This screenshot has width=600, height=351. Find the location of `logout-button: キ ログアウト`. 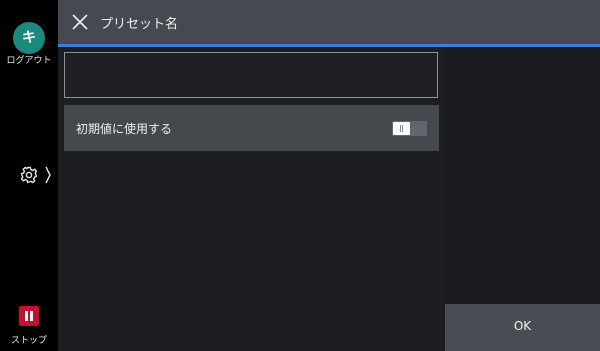

logout-button: キ ログアウト is located at coordinates (29, 45).